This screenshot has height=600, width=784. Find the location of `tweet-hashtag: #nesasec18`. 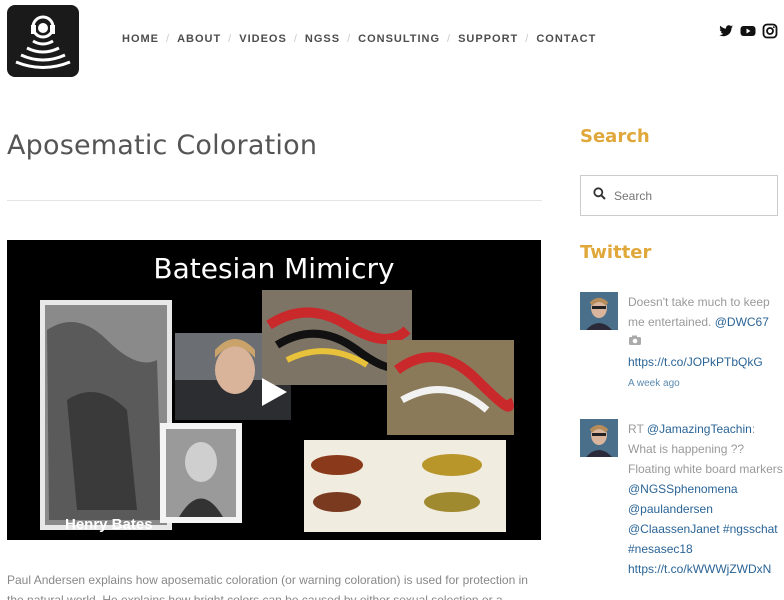

tweet-hashtag: #nesasec18 is located at coordinates (660, 549).